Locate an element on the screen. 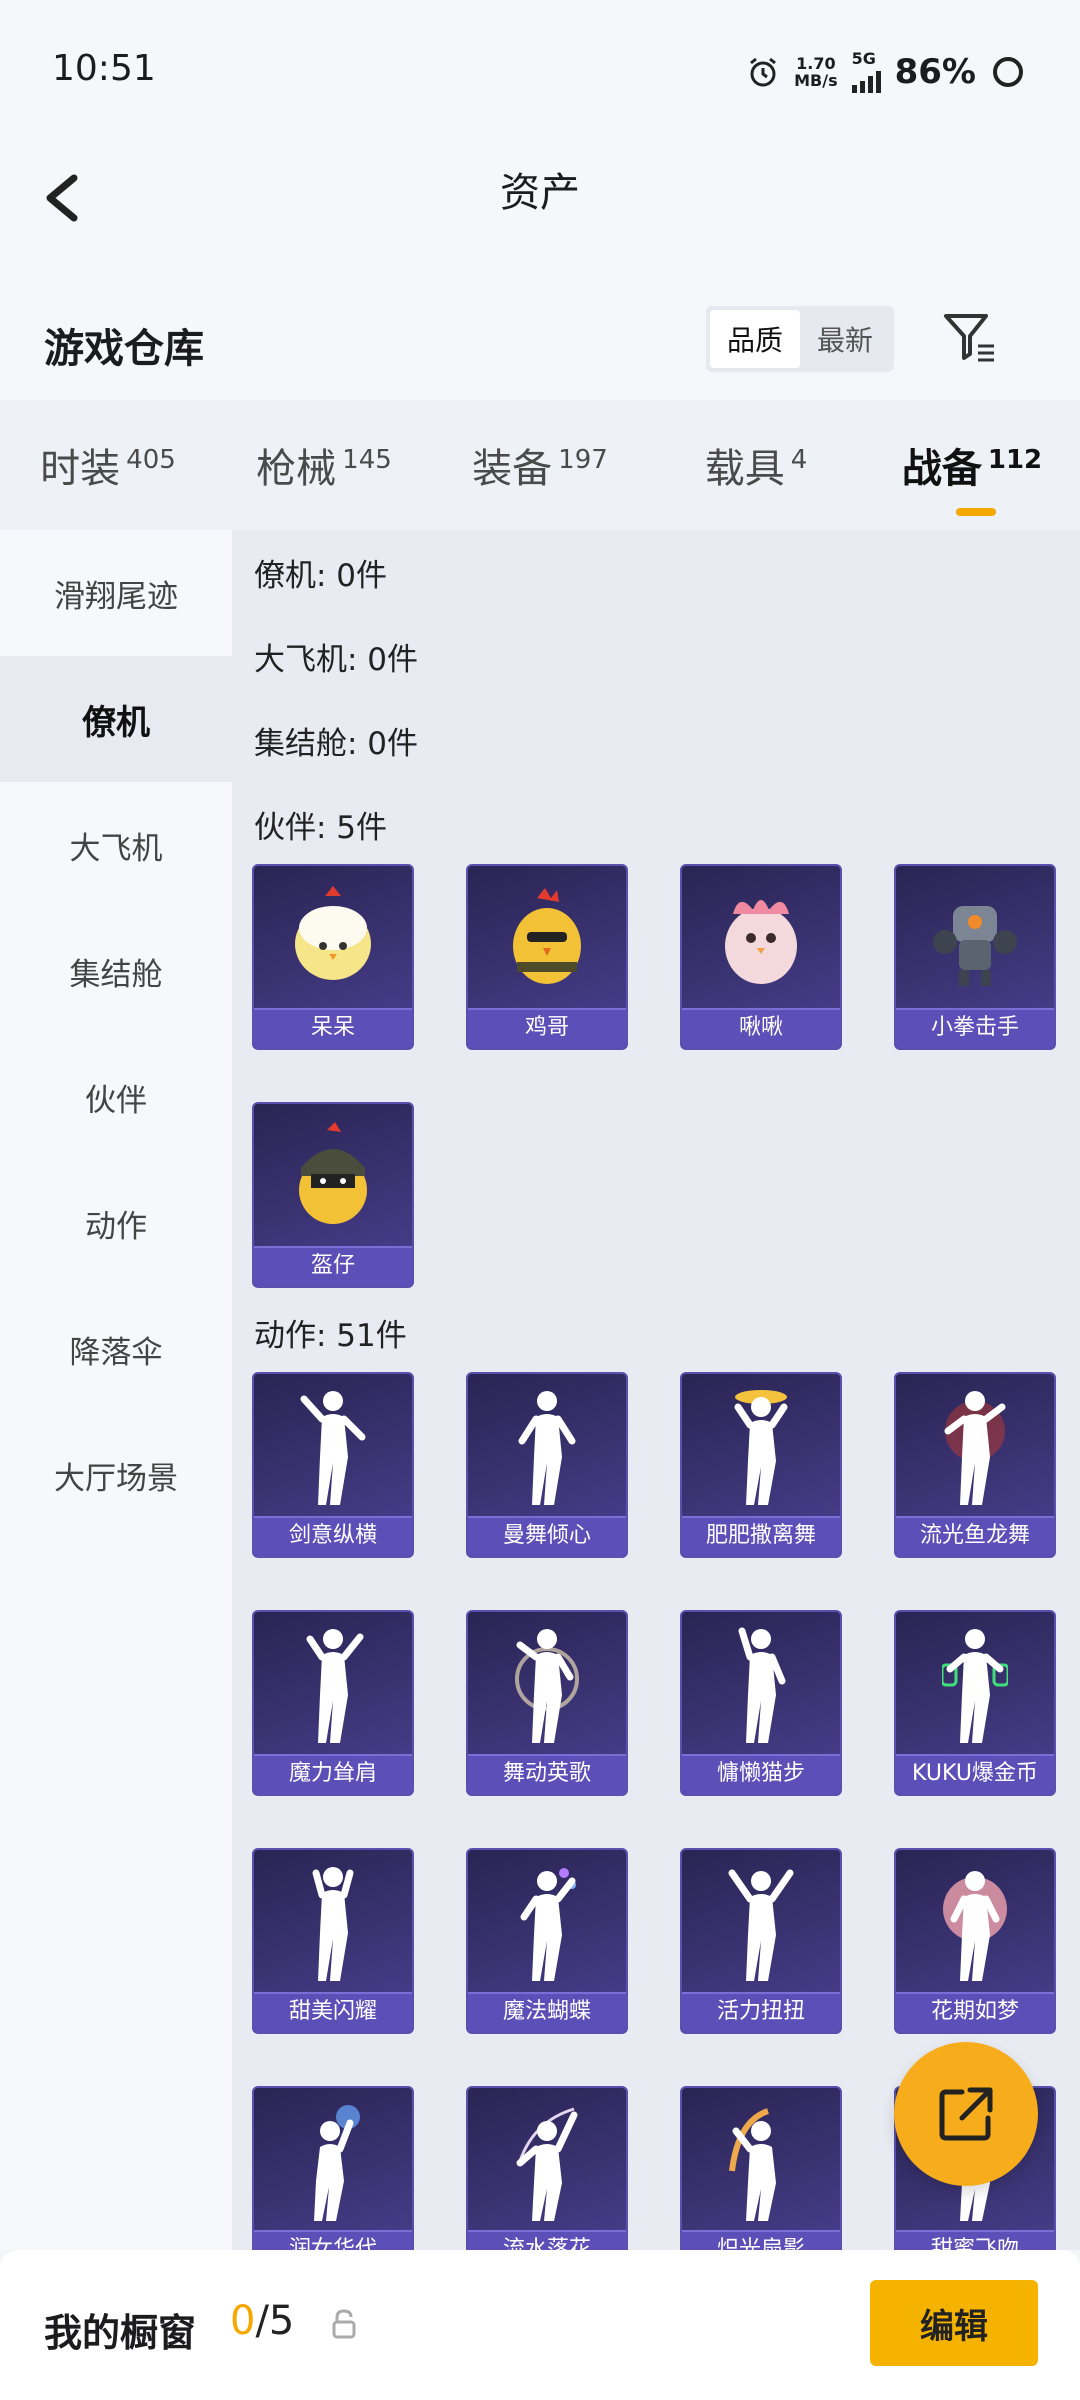  tab-battle-prep: 战备 112 is located at coordinates (972, 476).